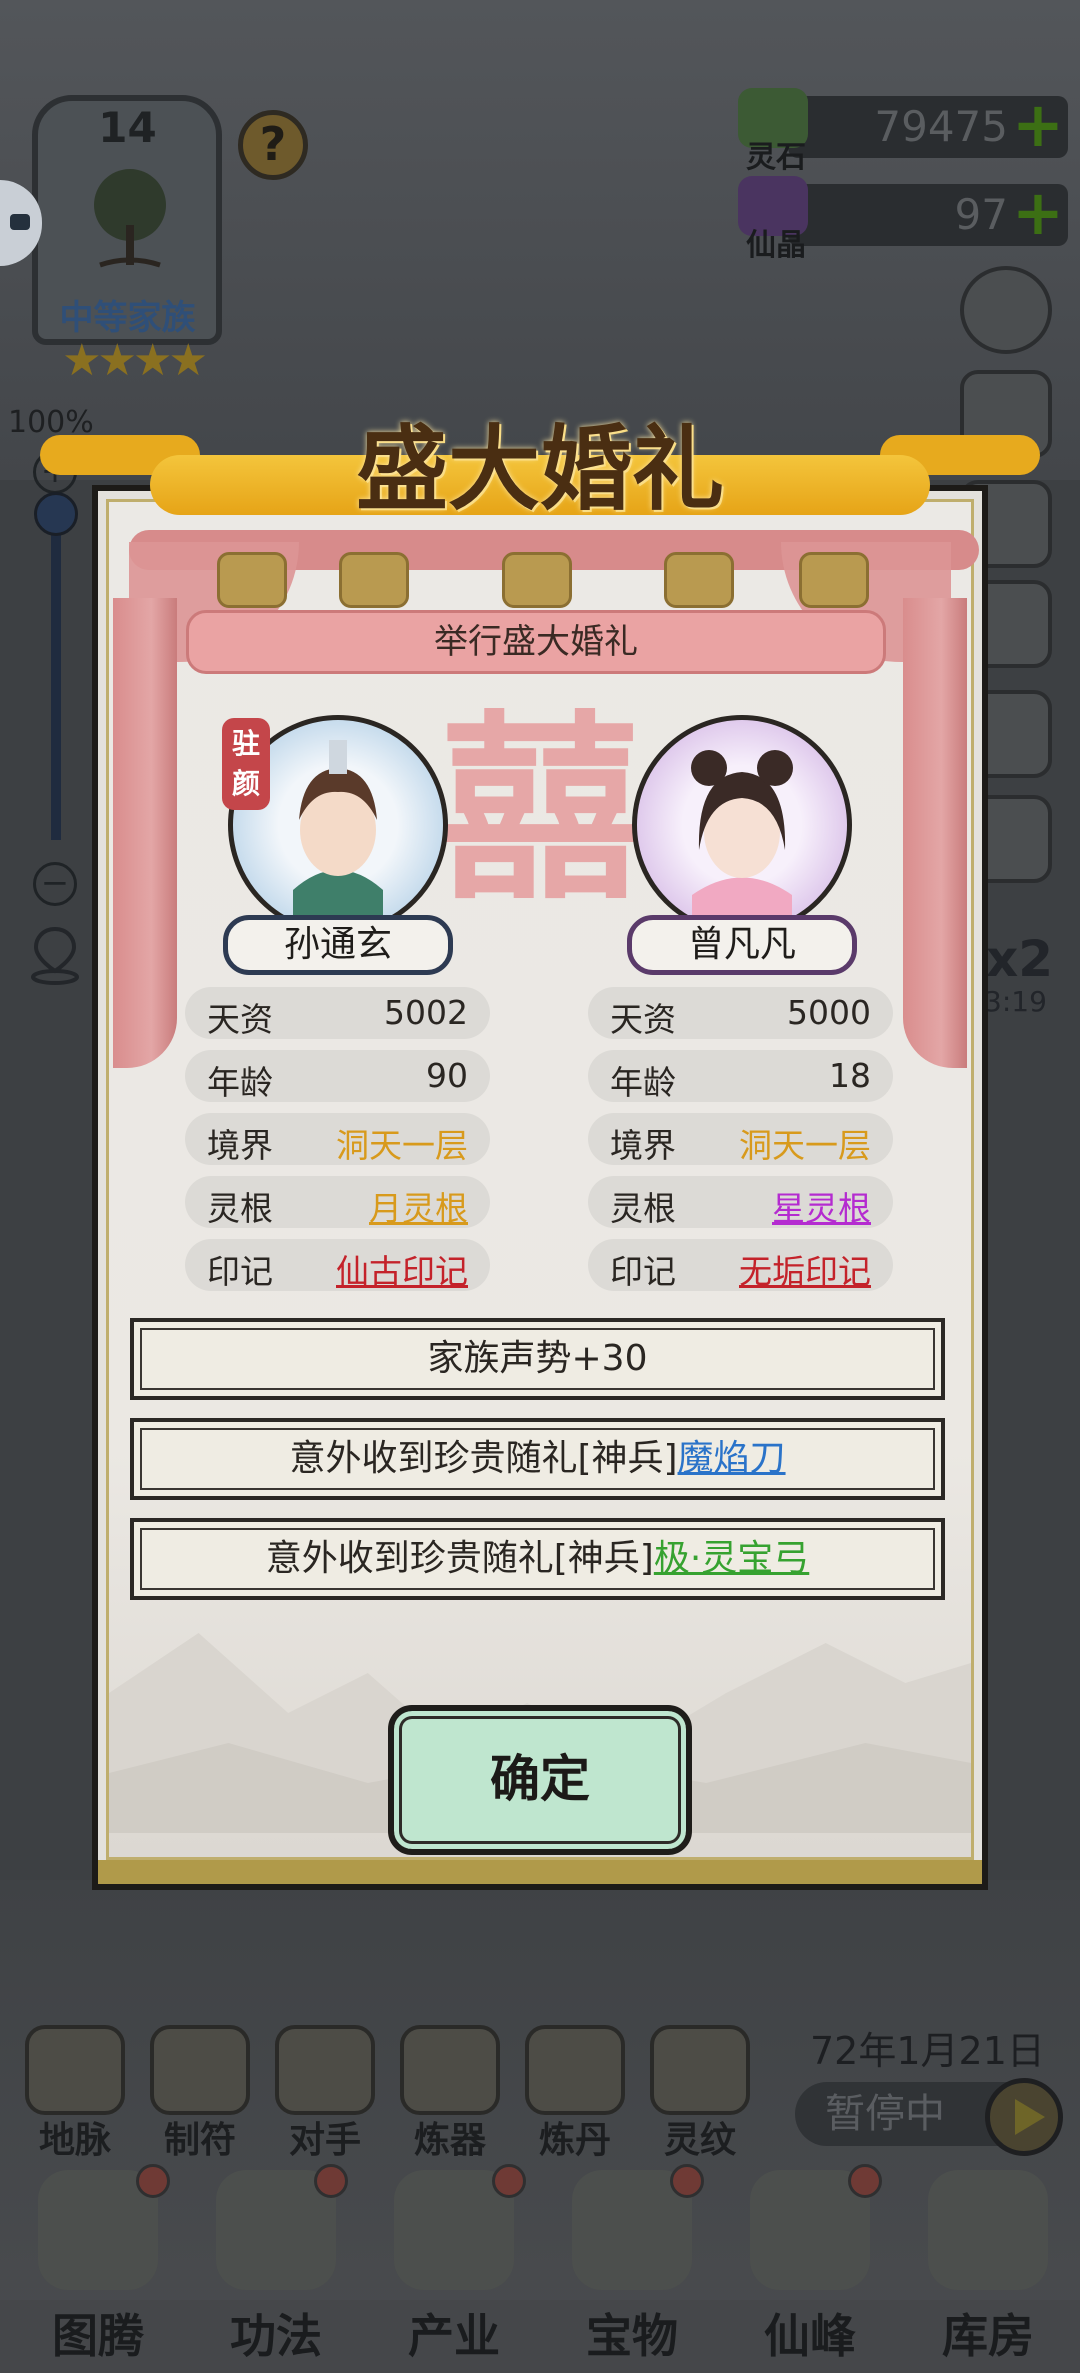 The height and width of the screenshot is (2373, 1080). Describe the element at coordinates (1038, 213) in the screenshot. I see `add-immortal-crystal-button: +` at that location.